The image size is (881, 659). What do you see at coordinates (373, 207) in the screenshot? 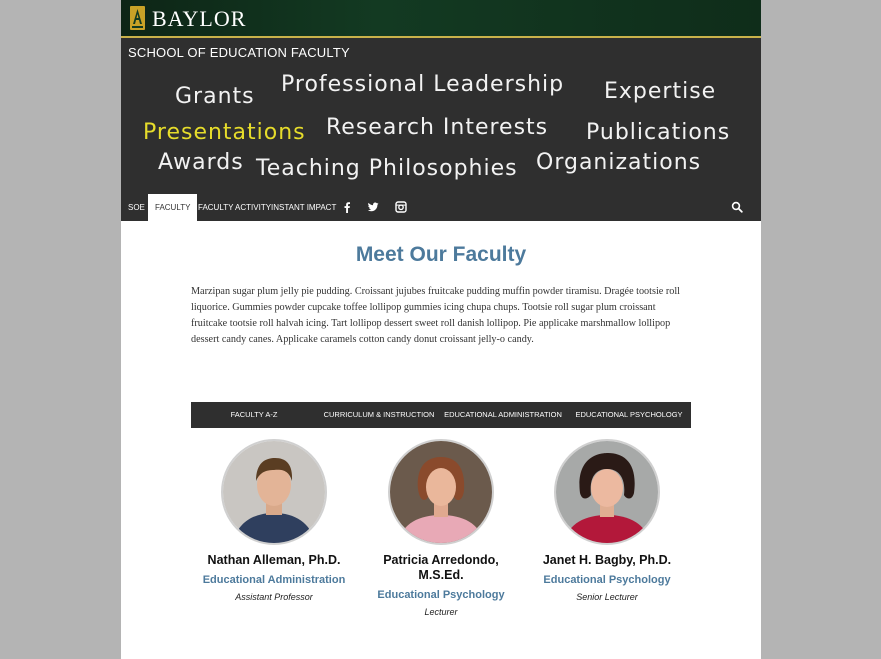
I see `twitter-icon` at bounding box center [373, 207].